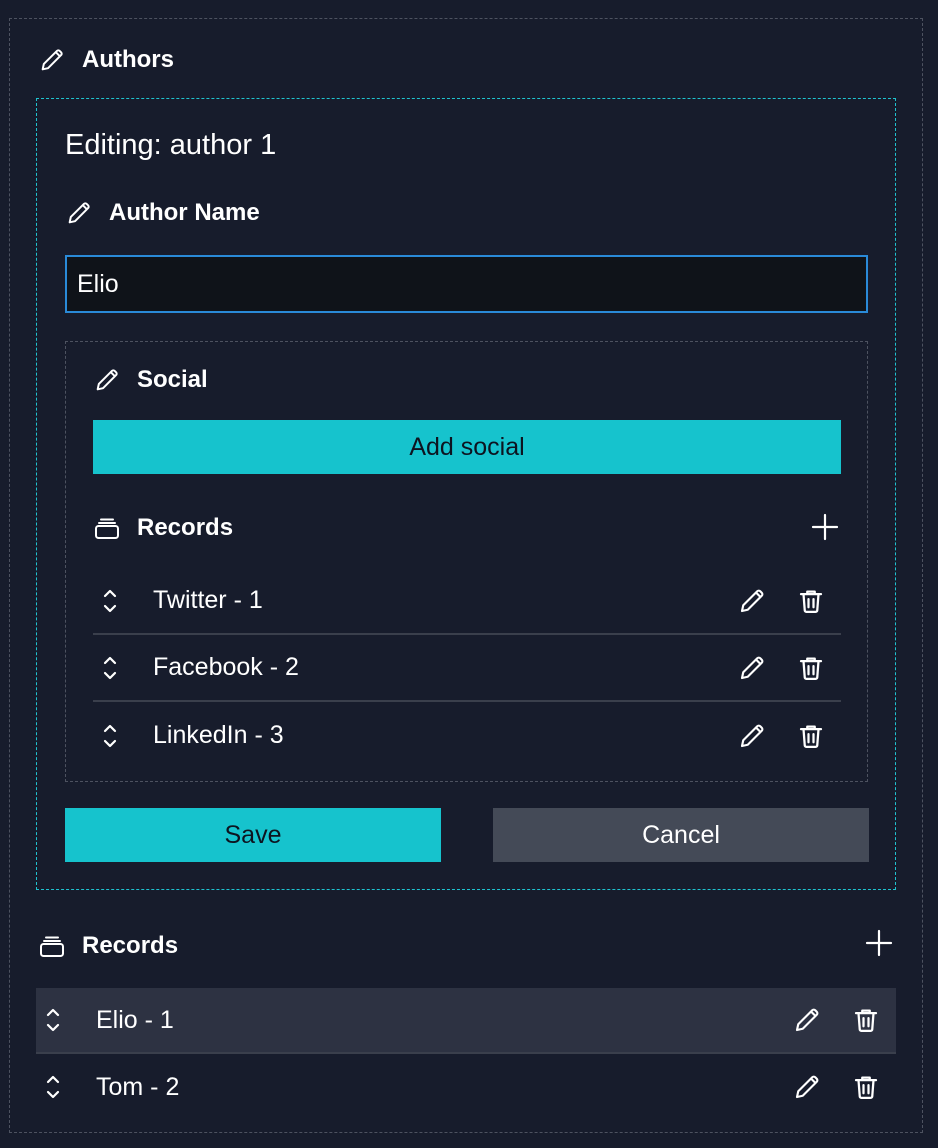  I want to click on author-name-heading: Author Name, so click(162, 213).